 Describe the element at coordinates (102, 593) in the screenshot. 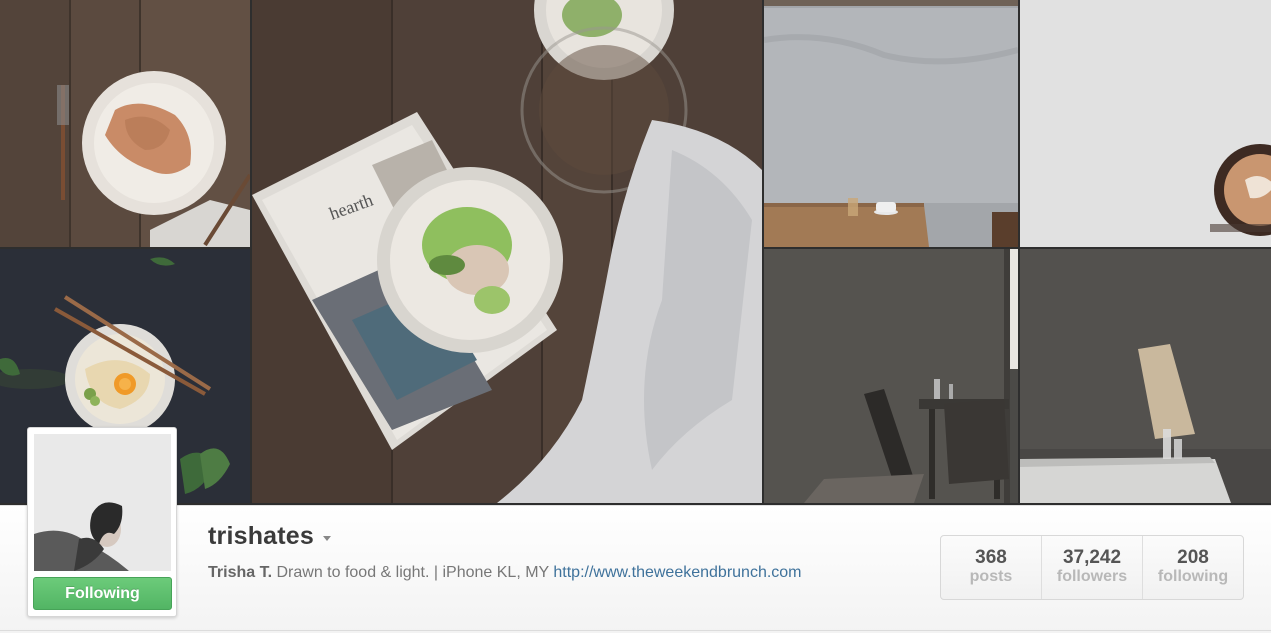

I see `following-button: Following` at that location.